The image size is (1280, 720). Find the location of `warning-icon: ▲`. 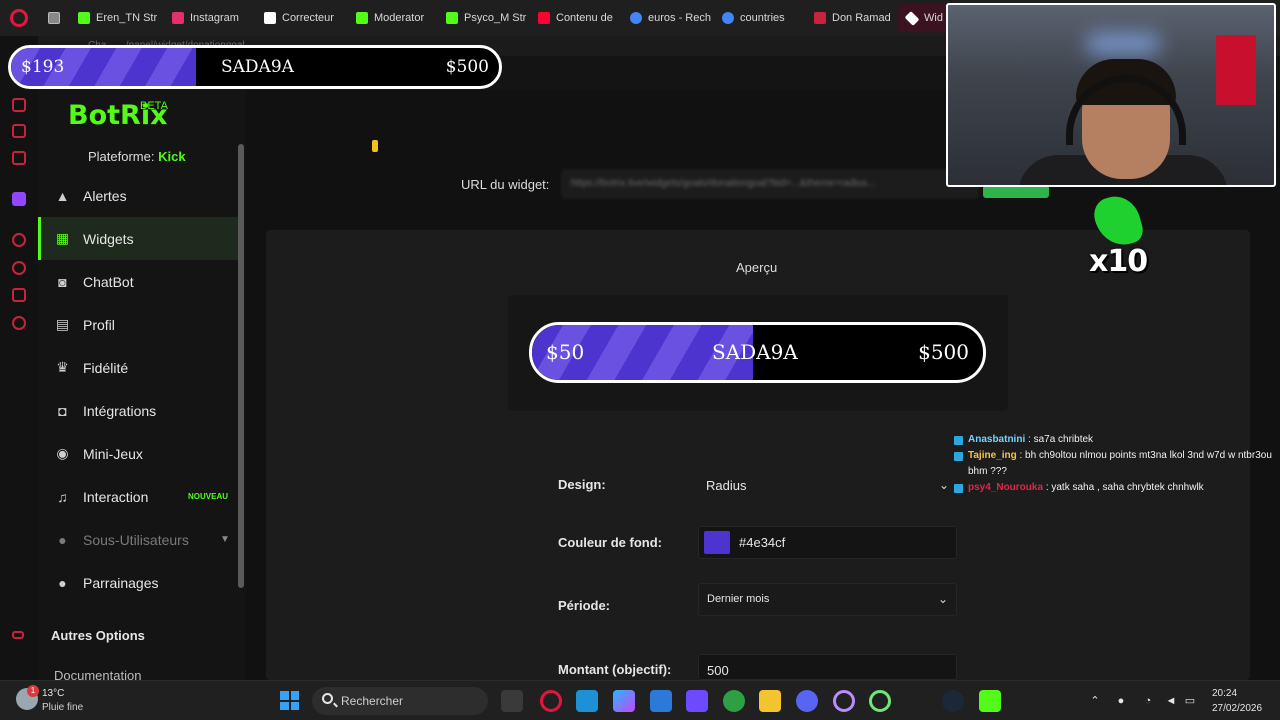

warning-icon: ▲ is located at coordinates (62, 195).